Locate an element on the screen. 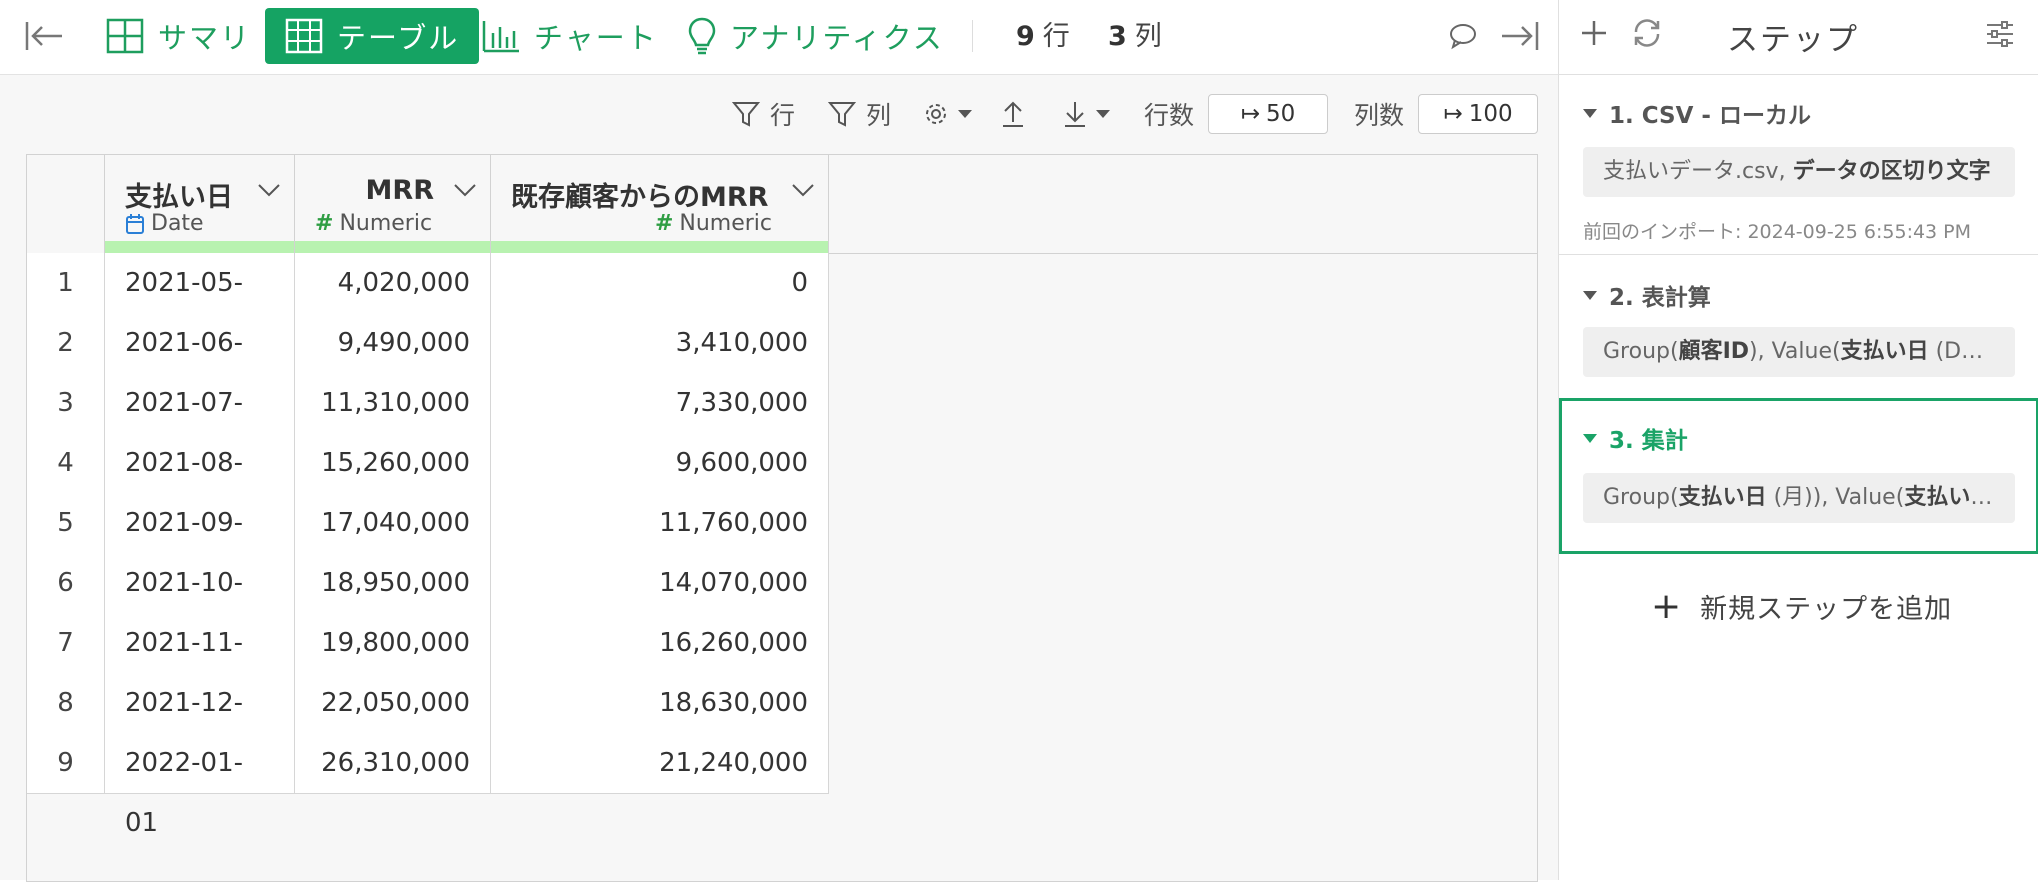  column-type: # Numeric is located at coordinates (713, 223).